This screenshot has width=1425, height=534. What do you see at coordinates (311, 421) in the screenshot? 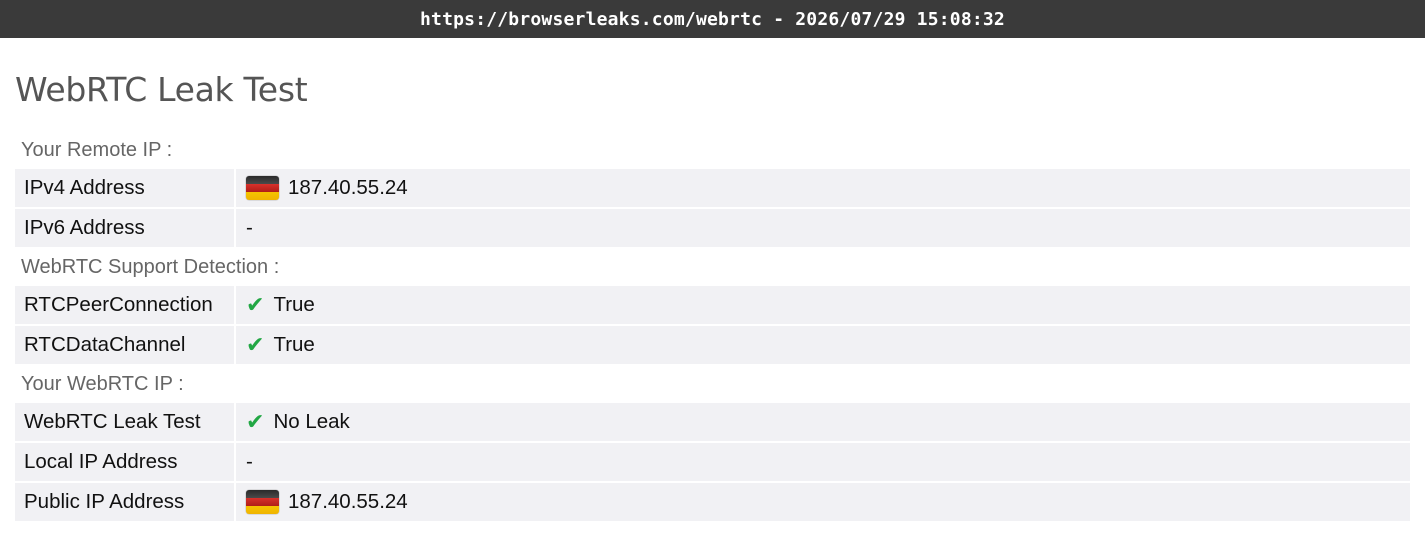
I see `leak-test-value: No Leak` at bounding box center [311, 421].